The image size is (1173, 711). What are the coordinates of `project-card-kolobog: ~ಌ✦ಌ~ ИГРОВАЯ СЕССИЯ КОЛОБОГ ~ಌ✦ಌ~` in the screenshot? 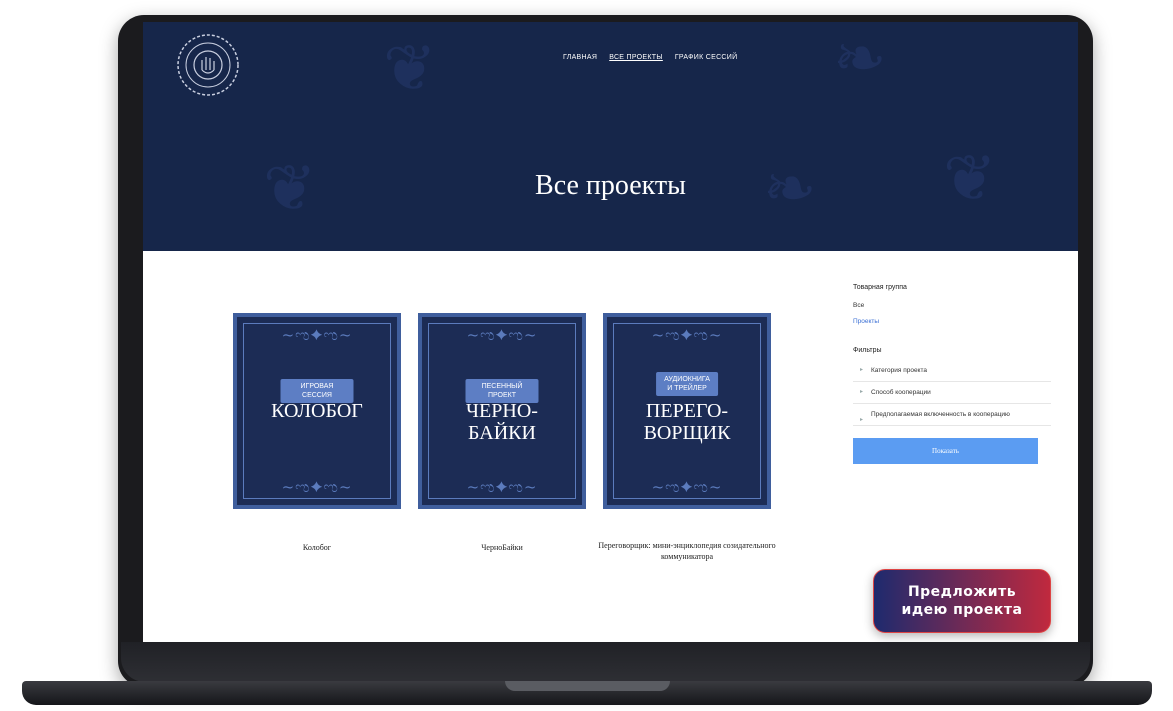 It's located at (317, 411).